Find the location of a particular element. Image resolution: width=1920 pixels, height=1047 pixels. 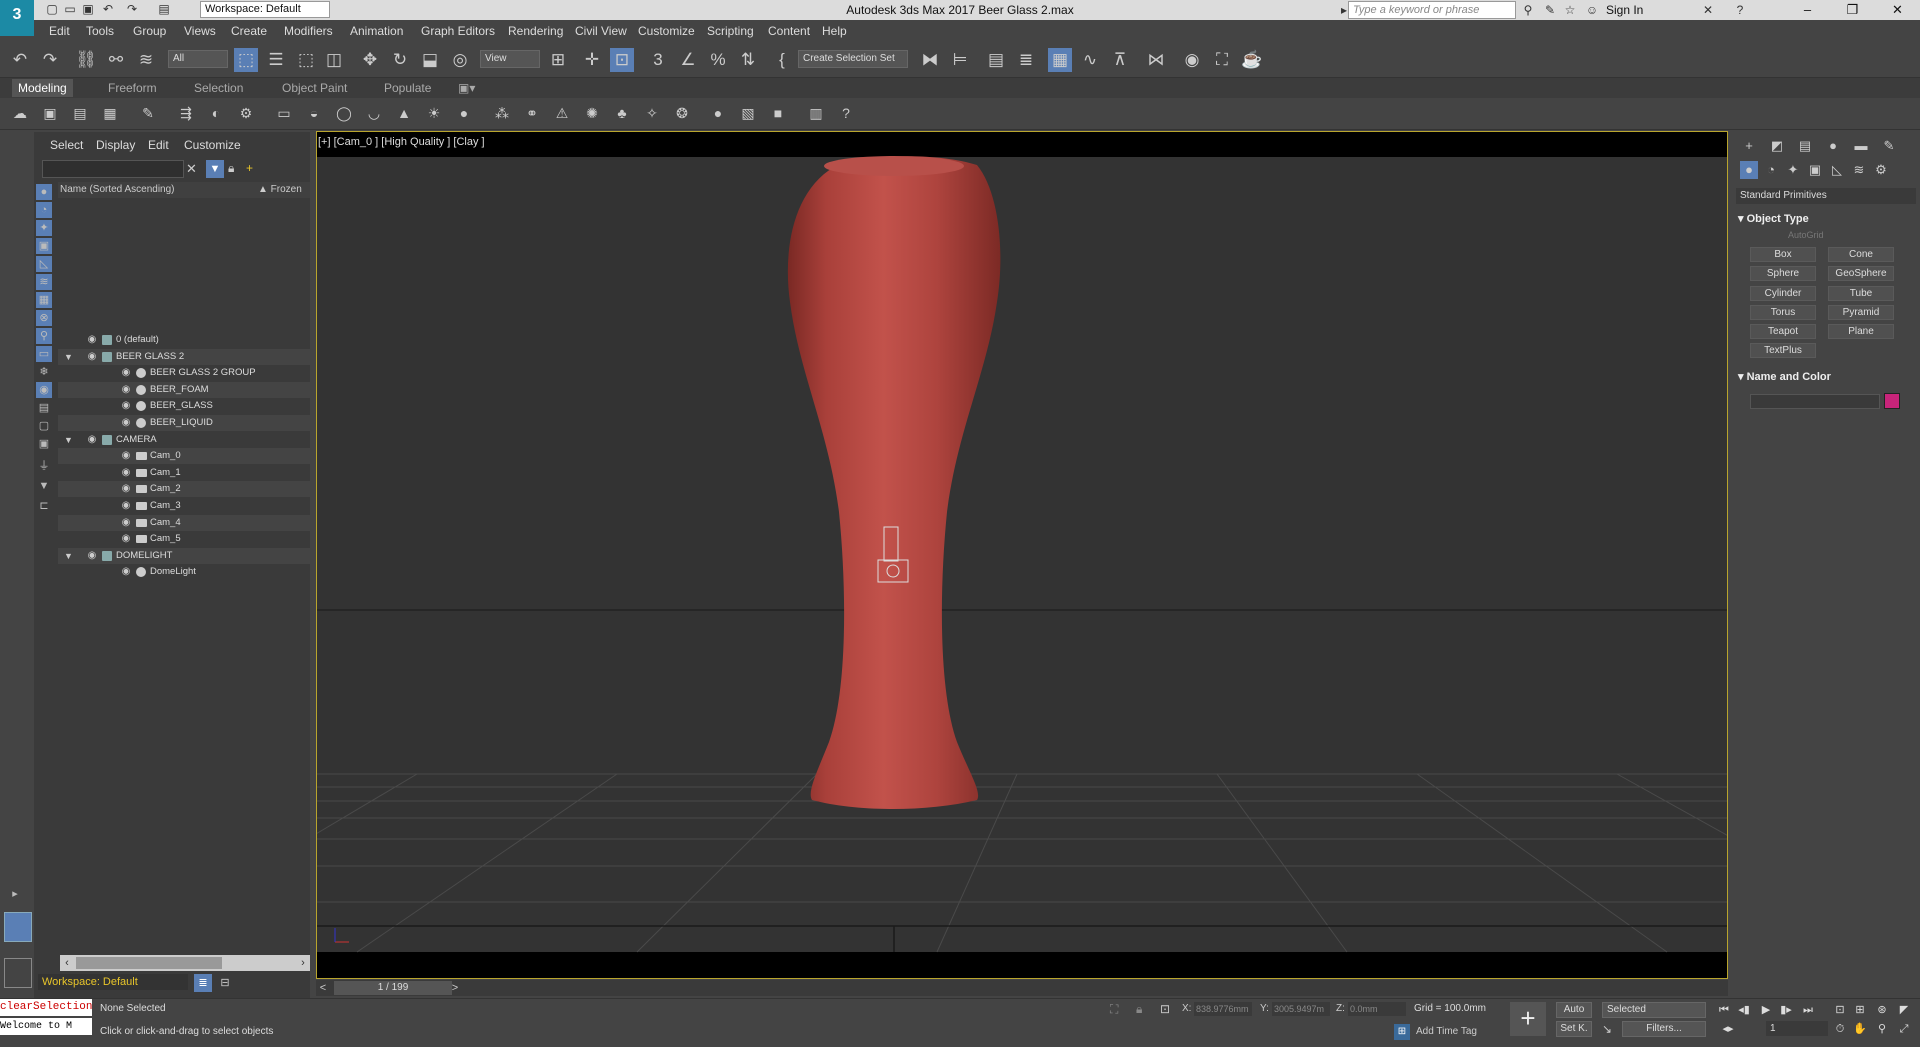

create-sphere-button: Sphere is located at coordinates (1783, 273).